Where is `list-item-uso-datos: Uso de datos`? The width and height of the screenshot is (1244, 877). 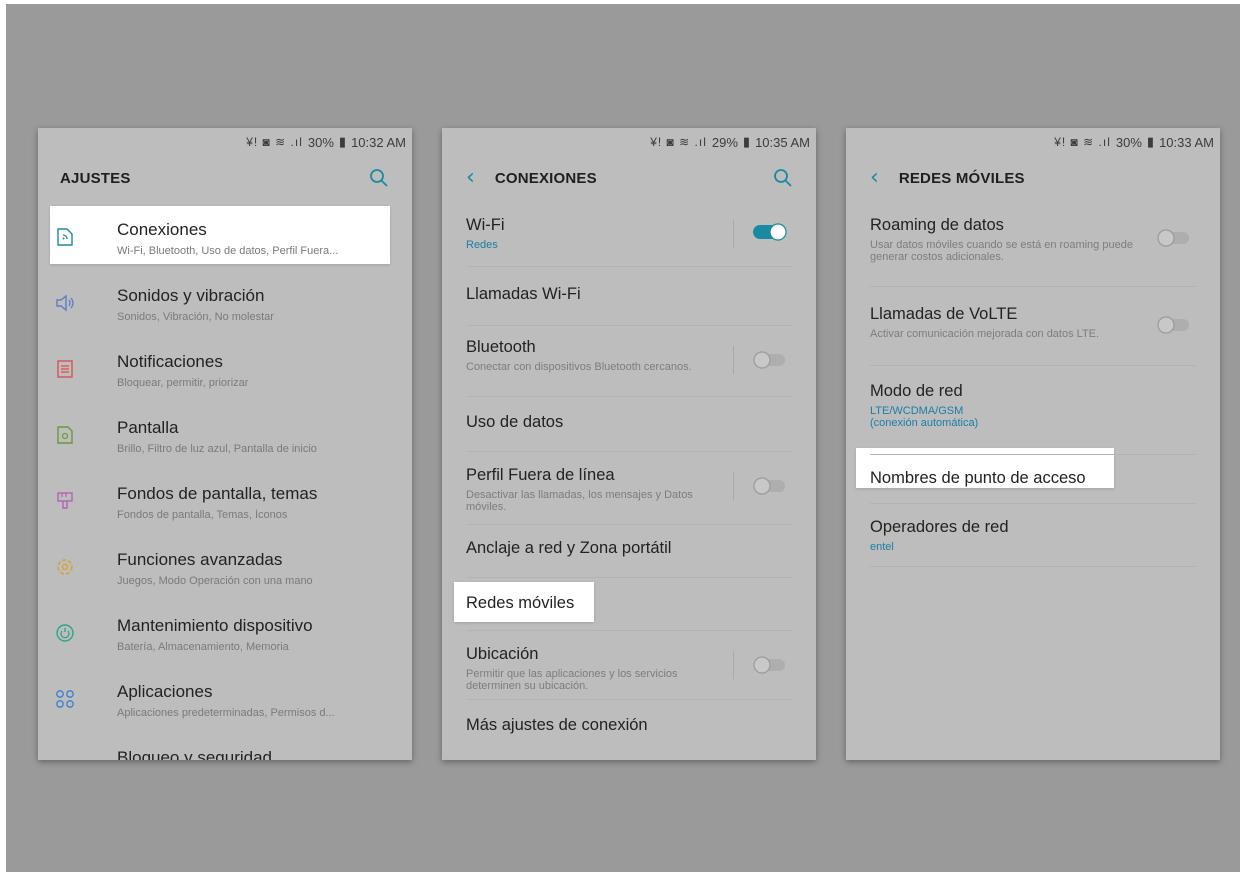
list-item-uso-datos: Uso de datos is located at coordinates (629, 424).